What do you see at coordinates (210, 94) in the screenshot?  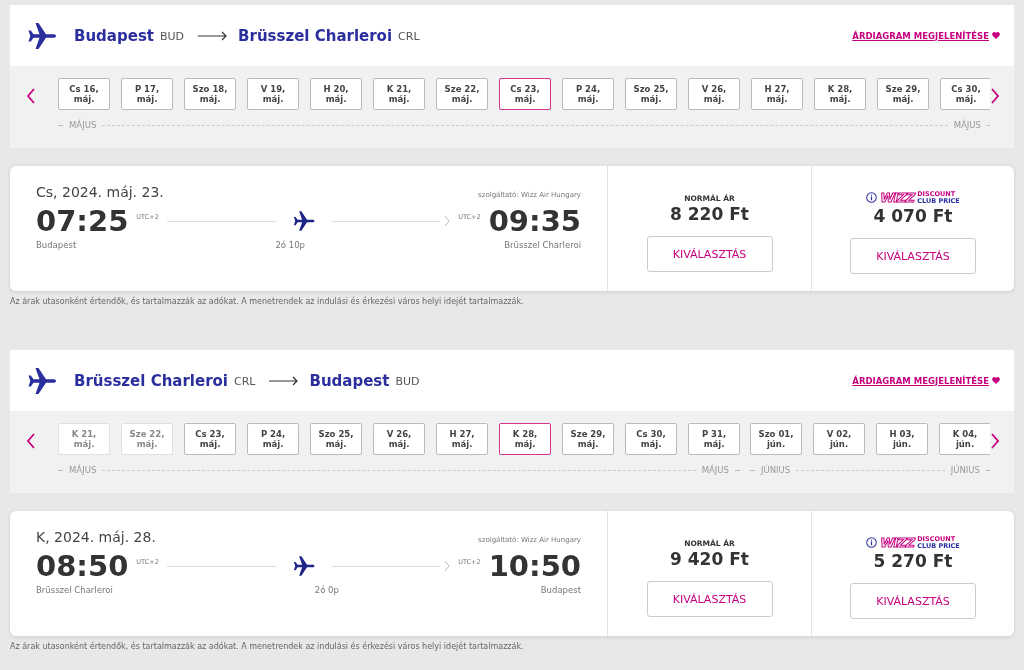 I see `date-chip: Szo 18, máj.` at bounding box center [210, 94].